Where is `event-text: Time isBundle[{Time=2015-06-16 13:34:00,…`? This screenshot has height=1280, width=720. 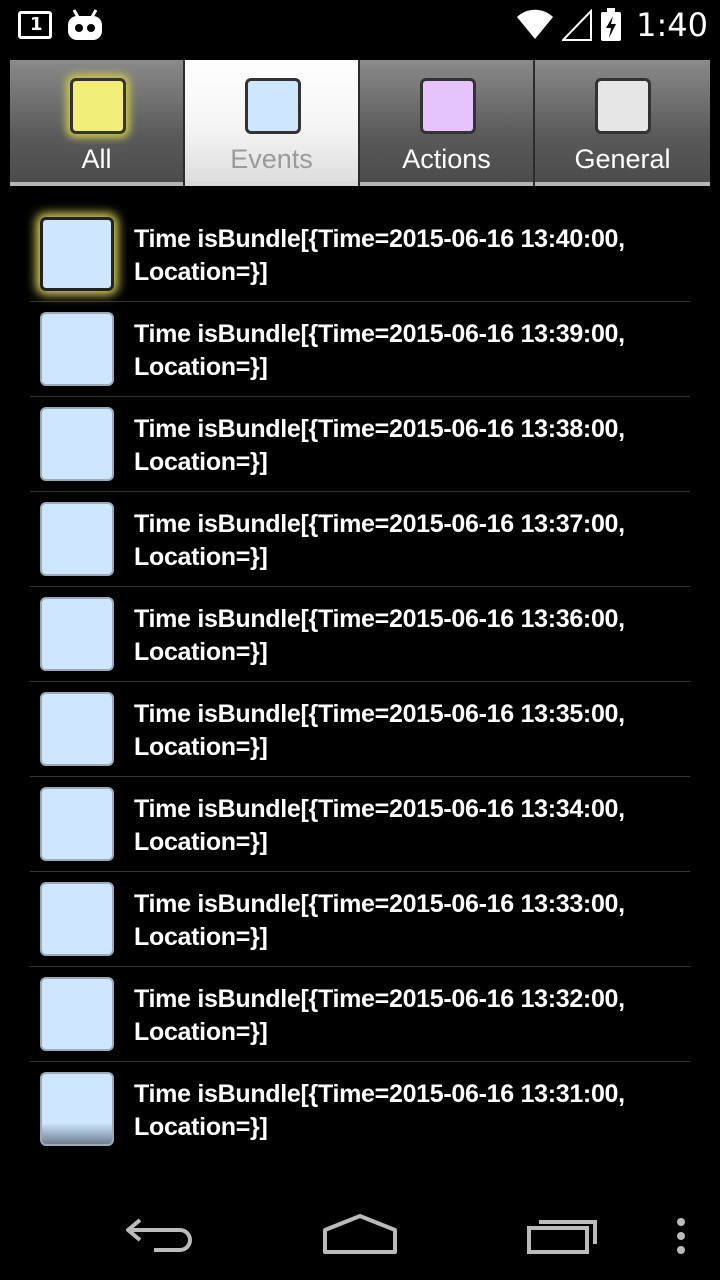 event-text: Time isBundle[{Time=2015-06-16 13:34:00,… is located at coordinates (379, 825).